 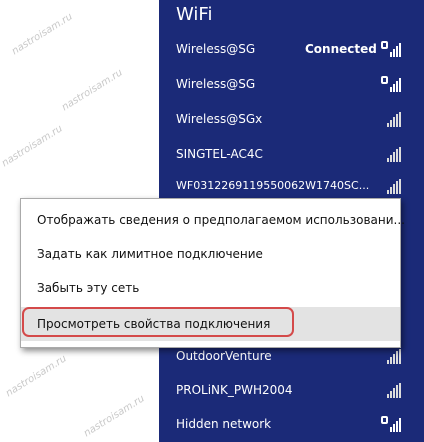 What do you see at coordinates (210, 288) in the screenshot?
I see `menu-item-forget-network: Забыть эту сеть` at bounding box center [210, 288].